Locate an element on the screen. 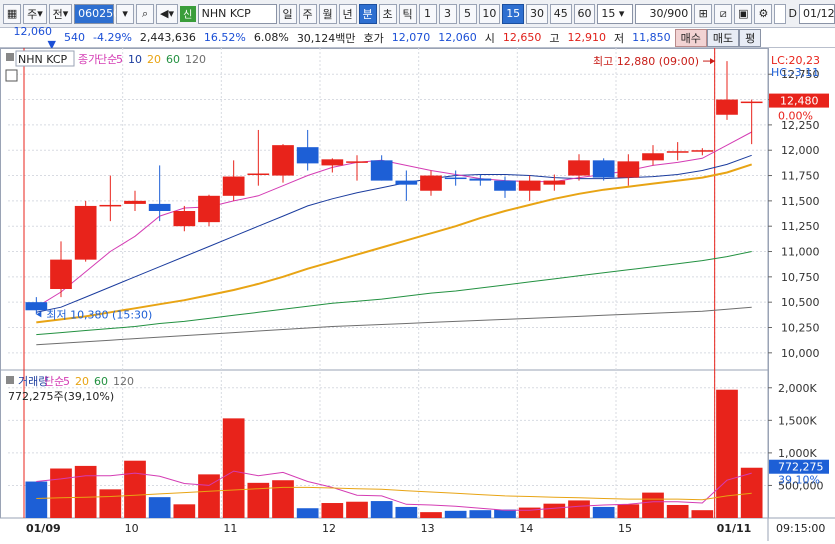  low-price: 11,850 is located at coordinates (651, 37).